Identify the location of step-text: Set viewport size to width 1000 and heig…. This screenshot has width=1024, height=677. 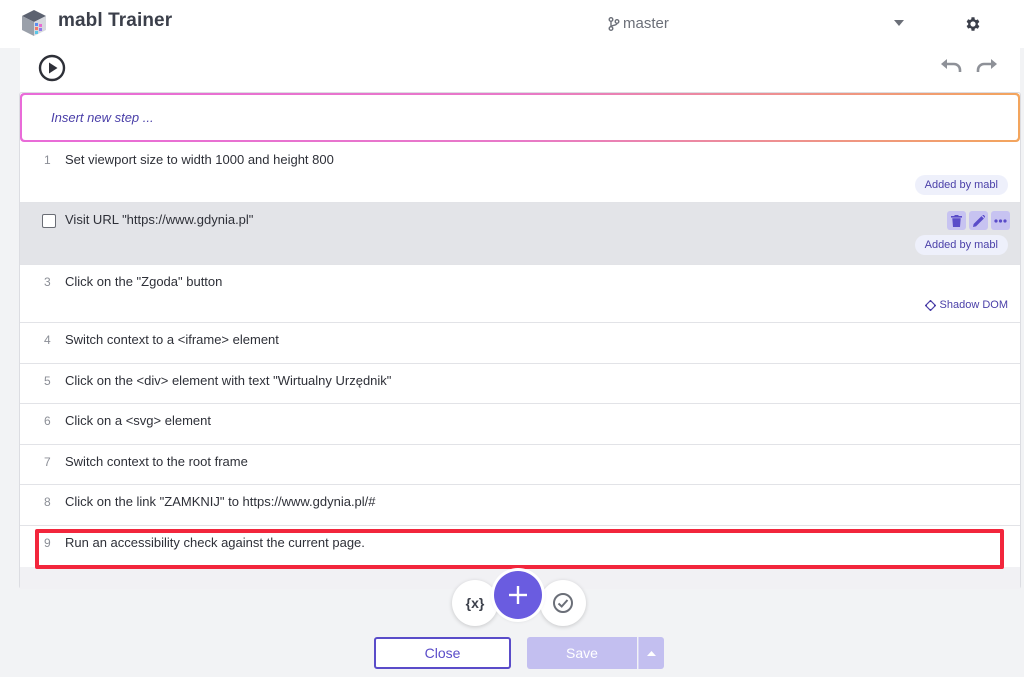
(199, 159).